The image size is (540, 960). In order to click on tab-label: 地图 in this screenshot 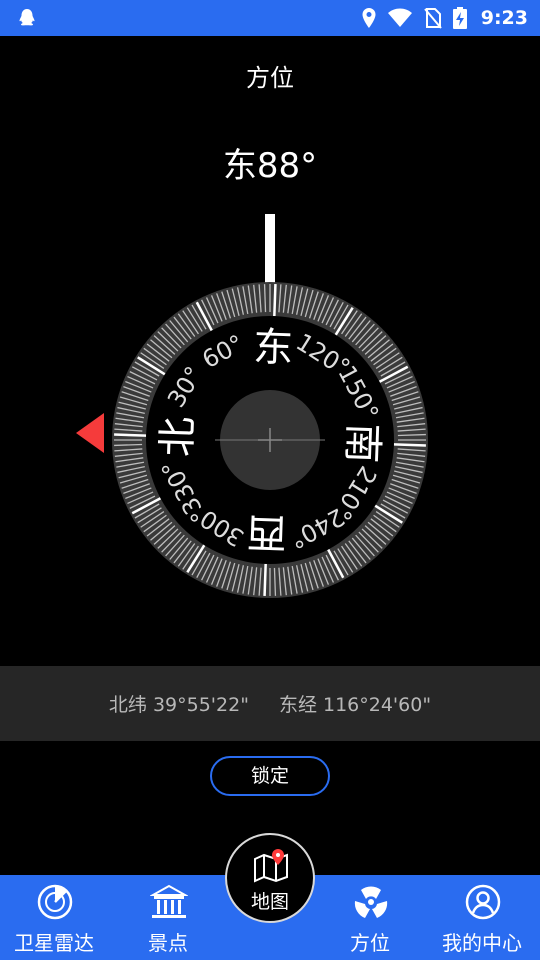, I will do `click(269, 902)`.